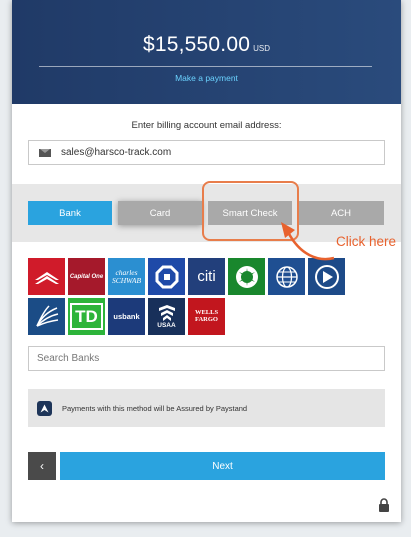 Image resolution: width=411 pixels, height=537 pixels. I want to click on globe-bank-logo, so click(286, 276).